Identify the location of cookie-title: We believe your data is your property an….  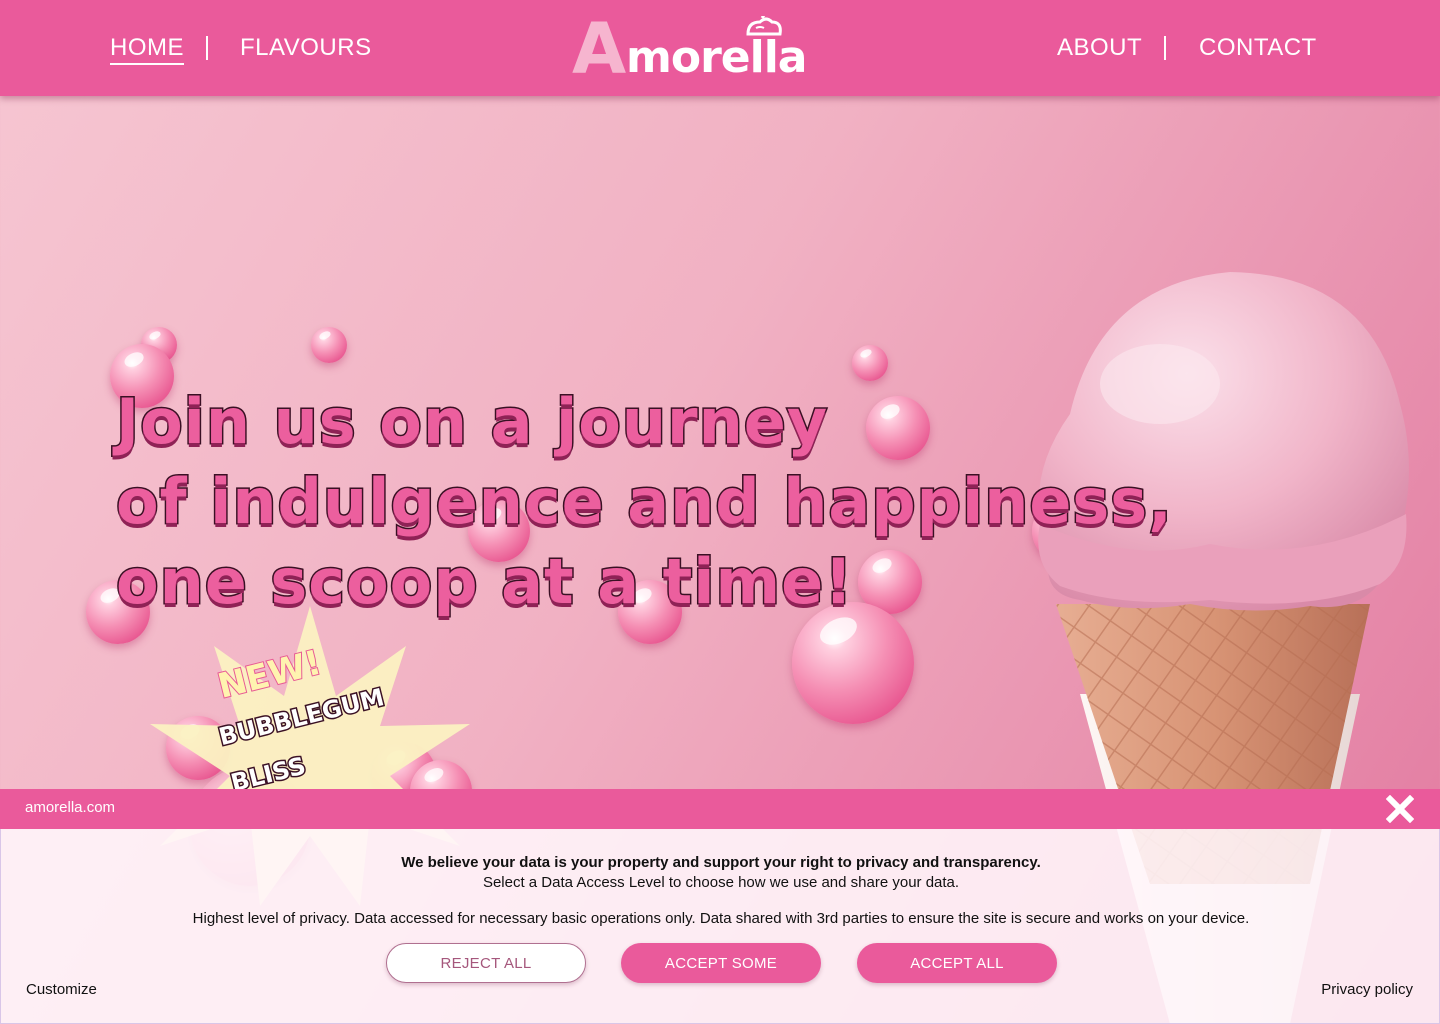
(721, 862).